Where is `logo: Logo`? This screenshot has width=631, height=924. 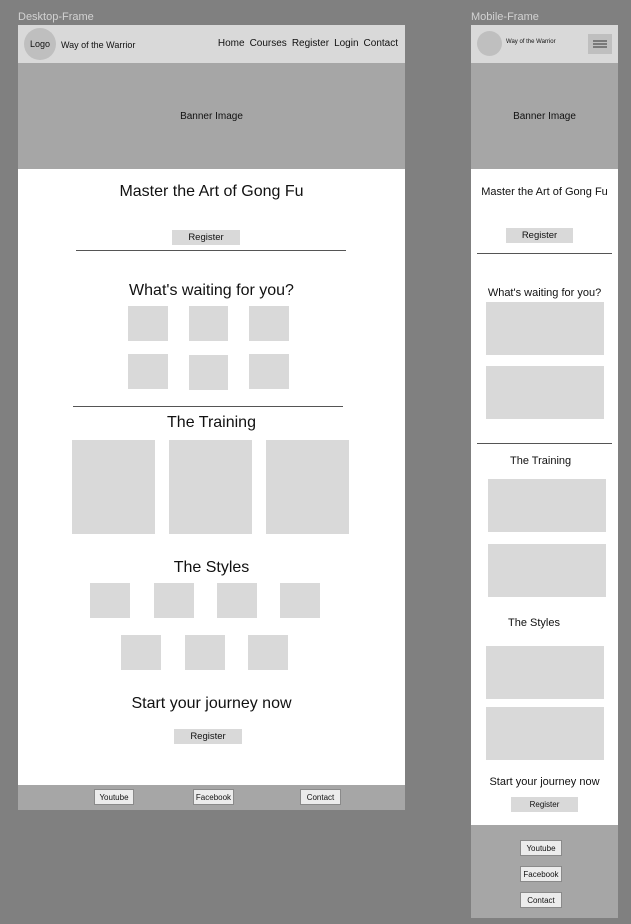
logo: Logo is located at coordinates (40, 44).